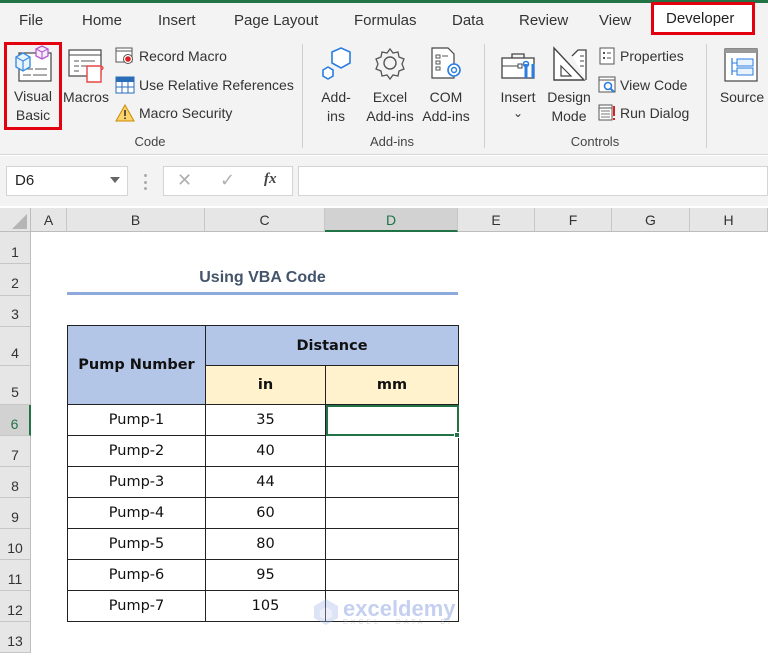  I want to click on sheet-title: Using VBA Code, so click(262, 278).